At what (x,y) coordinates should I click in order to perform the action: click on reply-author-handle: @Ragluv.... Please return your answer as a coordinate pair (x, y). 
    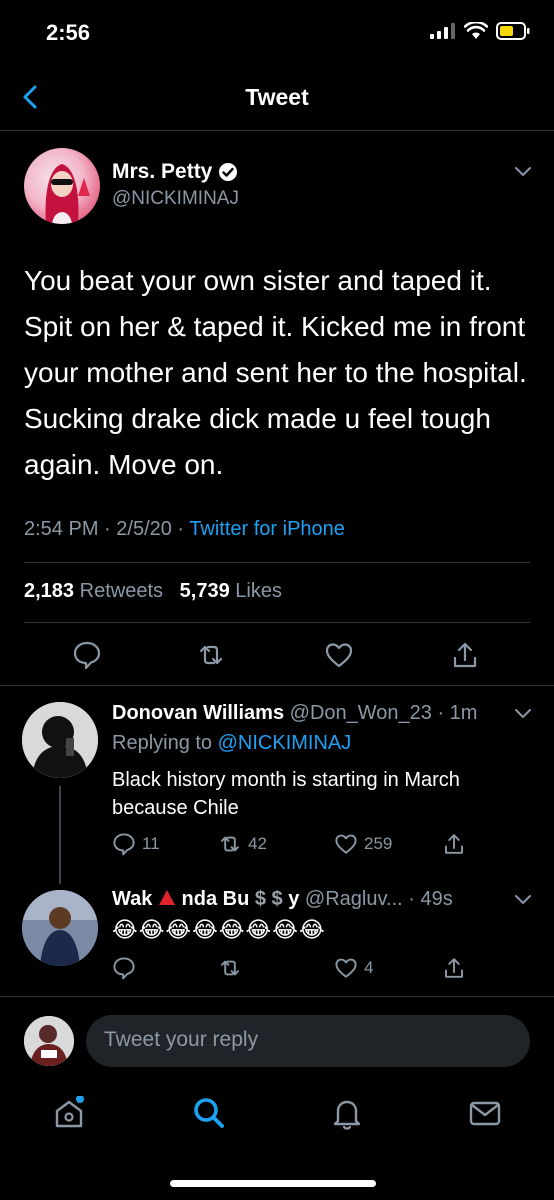
    Looking at the image, I should click on (354, 899).